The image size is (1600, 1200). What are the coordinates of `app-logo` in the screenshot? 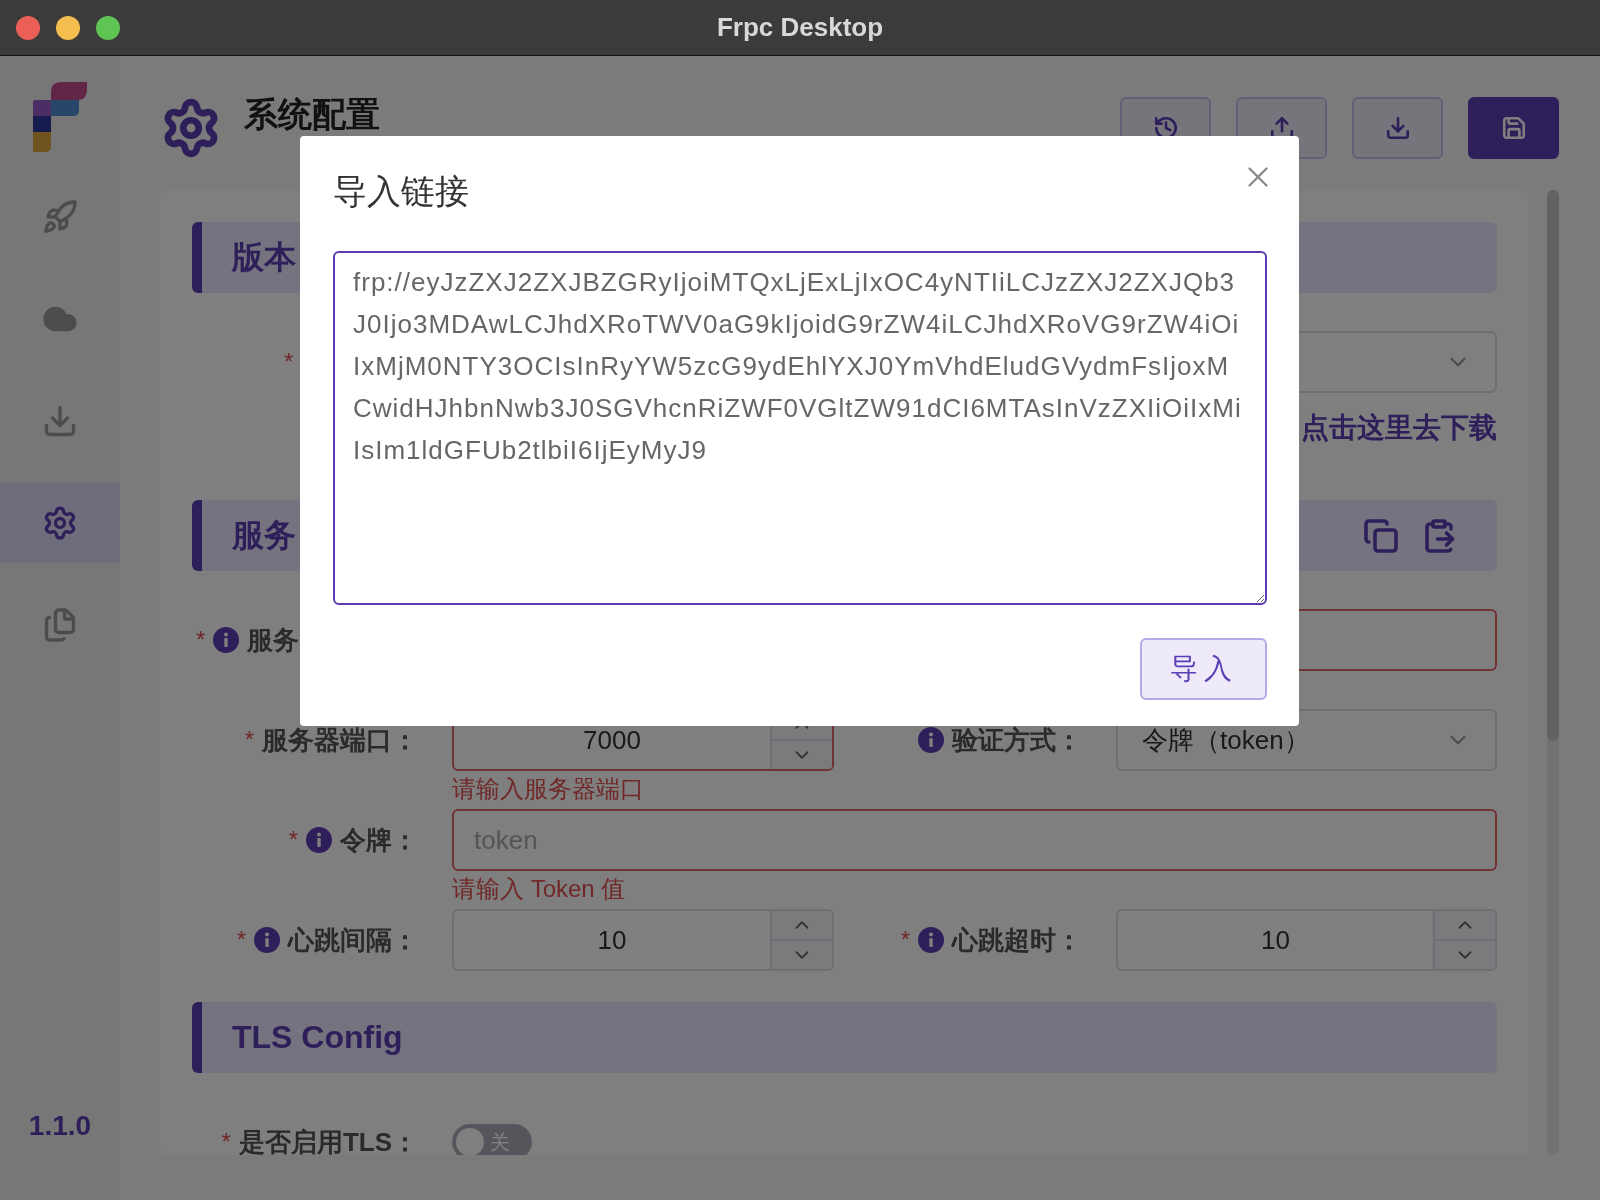 It's located at (60, 117).